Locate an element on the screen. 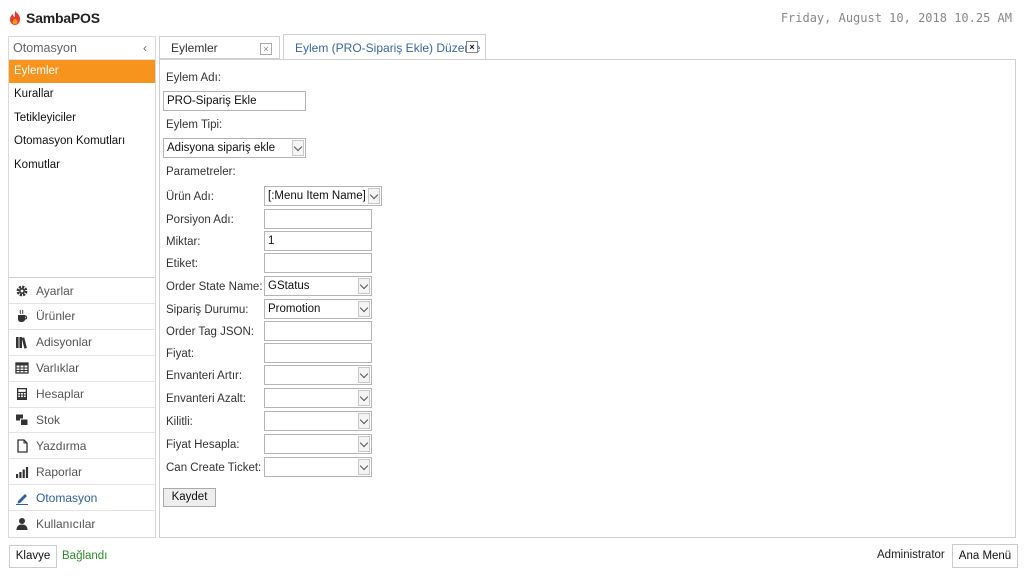  tab-eylemler: Eylemler × is located at coordinates (219, 47).